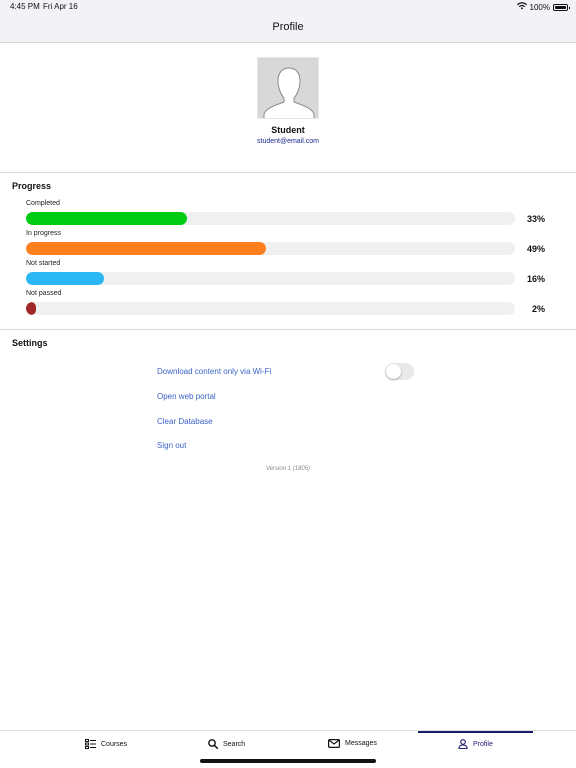  Describe the element at coordinates (561, 7) in the screenshot. I see `battery-icon` at that location.